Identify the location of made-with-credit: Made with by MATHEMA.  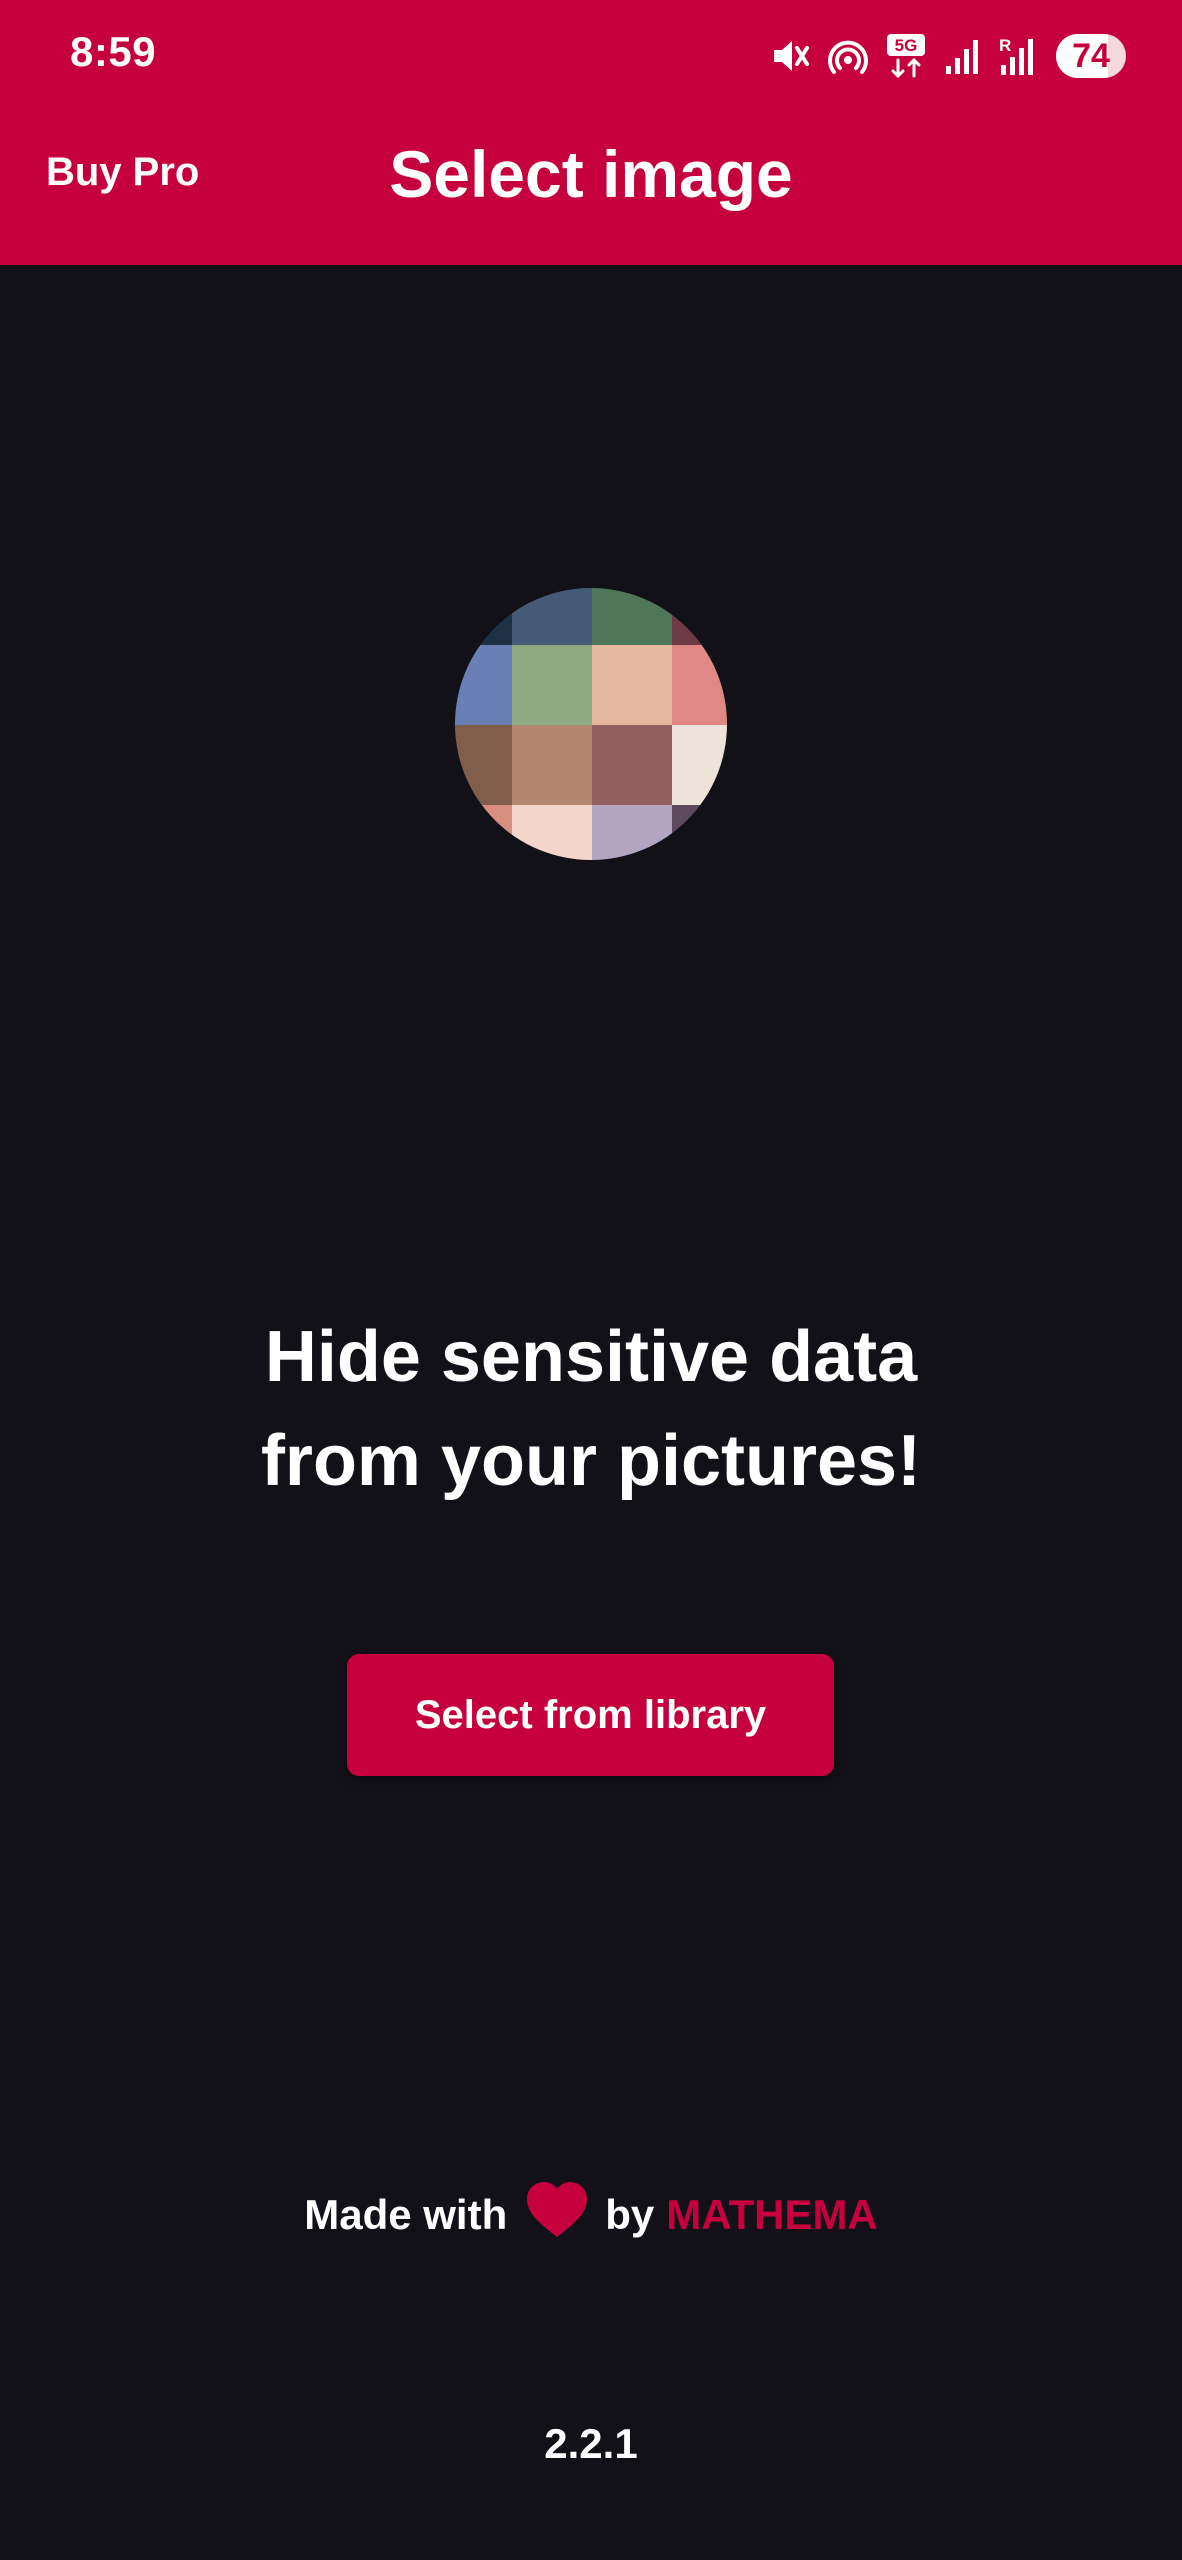
(591, 2213).